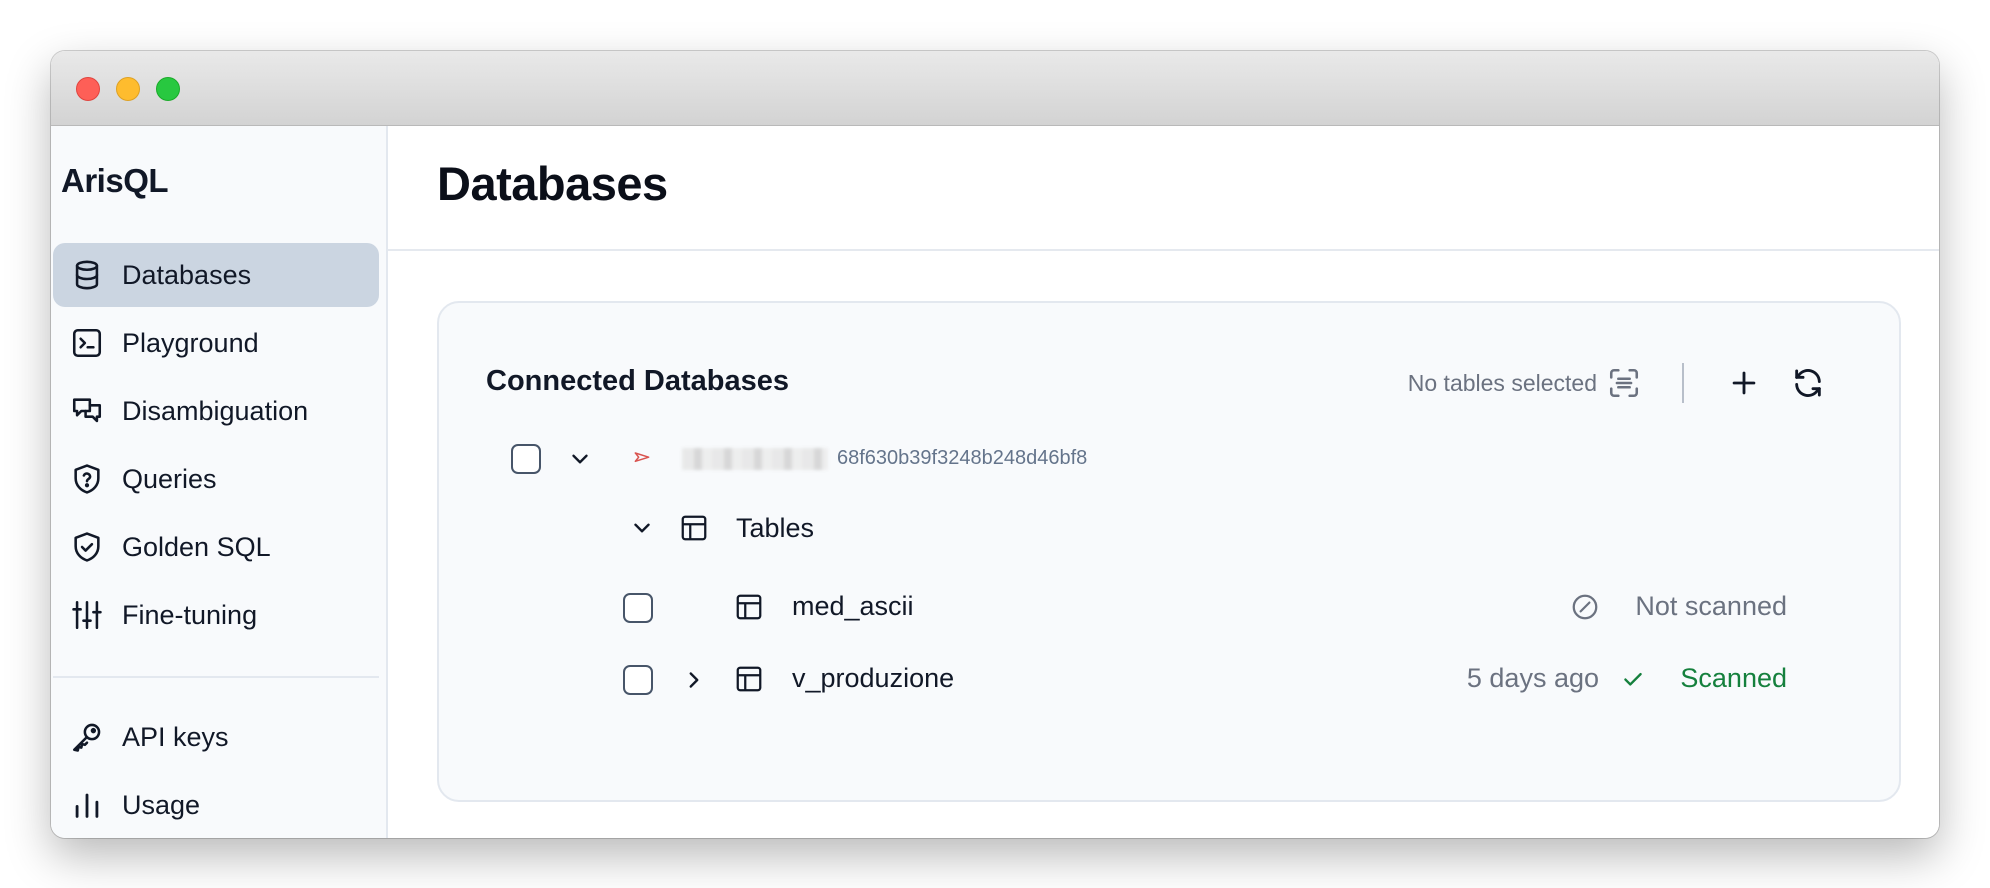 Image resolution: width=1990 pixels, height=888 pixels. I want to click on database-name-redacted, so click(755, 459).